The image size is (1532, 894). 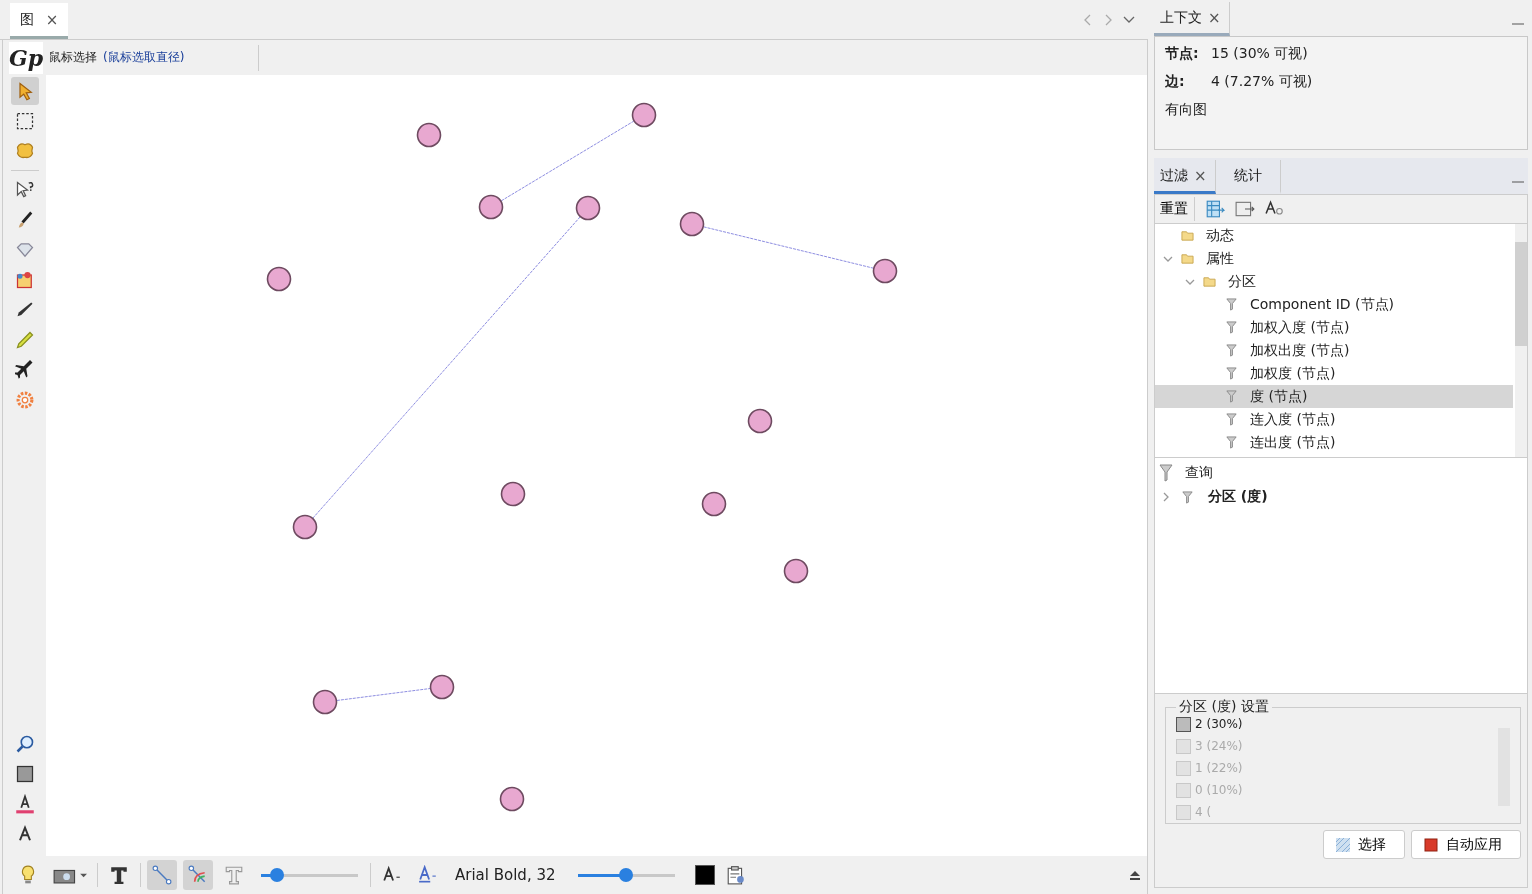 I want to click on filter-item: 加权入度 (节点), so click(x=1334, y=327).